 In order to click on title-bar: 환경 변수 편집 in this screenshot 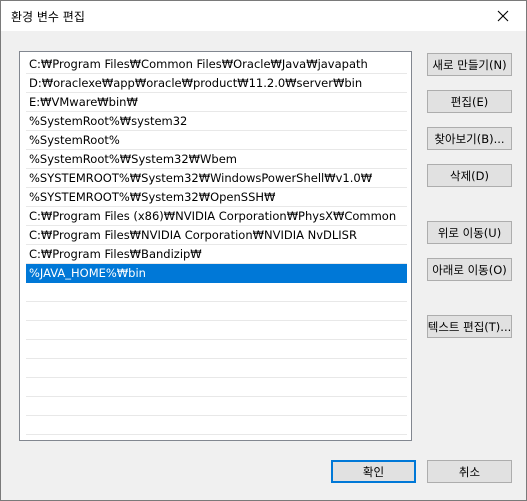, I will do `click(263, 16)`.